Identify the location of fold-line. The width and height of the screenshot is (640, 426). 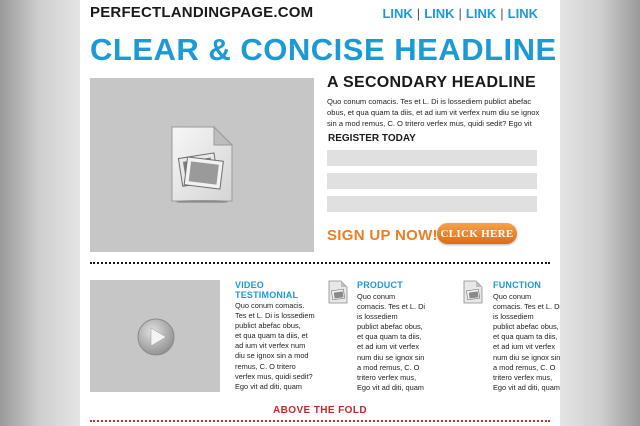
(320, 421).